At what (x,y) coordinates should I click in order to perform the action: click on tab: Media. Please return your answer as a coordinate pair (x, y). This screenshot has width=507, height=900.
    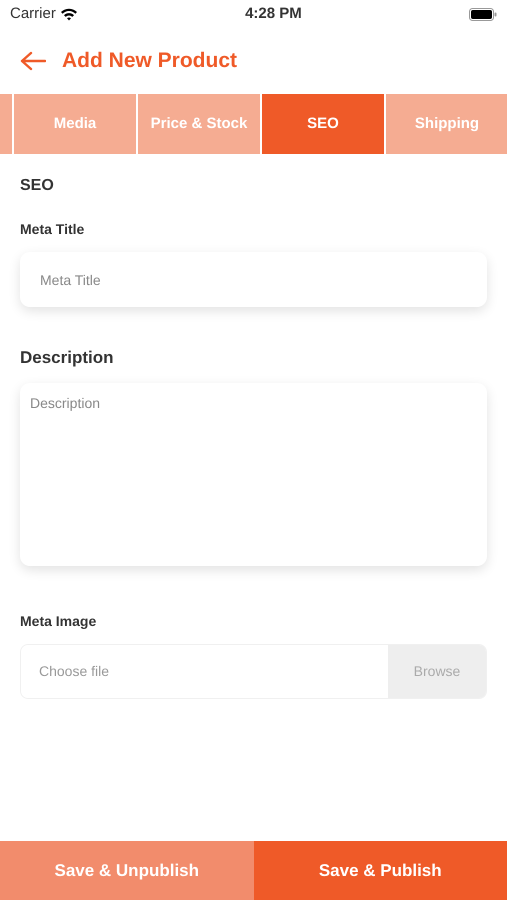
    Looking at the image, I should click on (75, 124).